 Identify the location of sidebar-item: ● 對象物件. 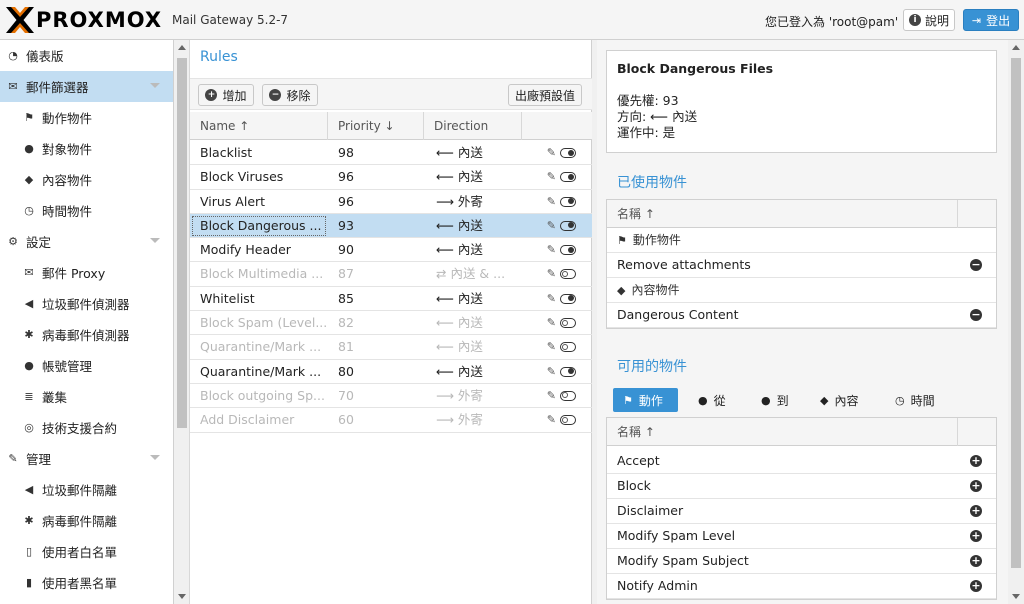
(86, 148).